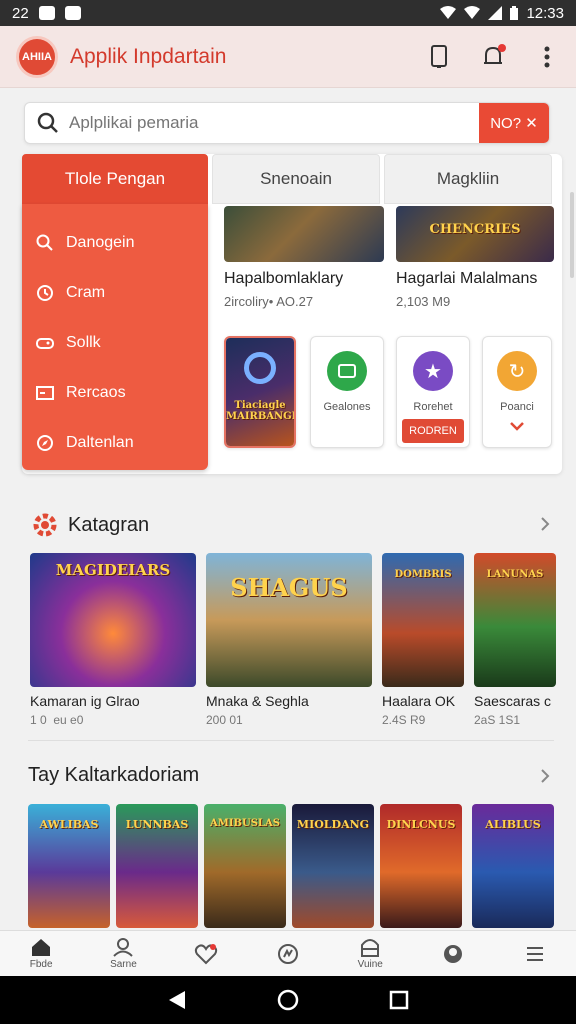 The image size is (576, 1024). I want to click on gear-icon, so click(45, 525).